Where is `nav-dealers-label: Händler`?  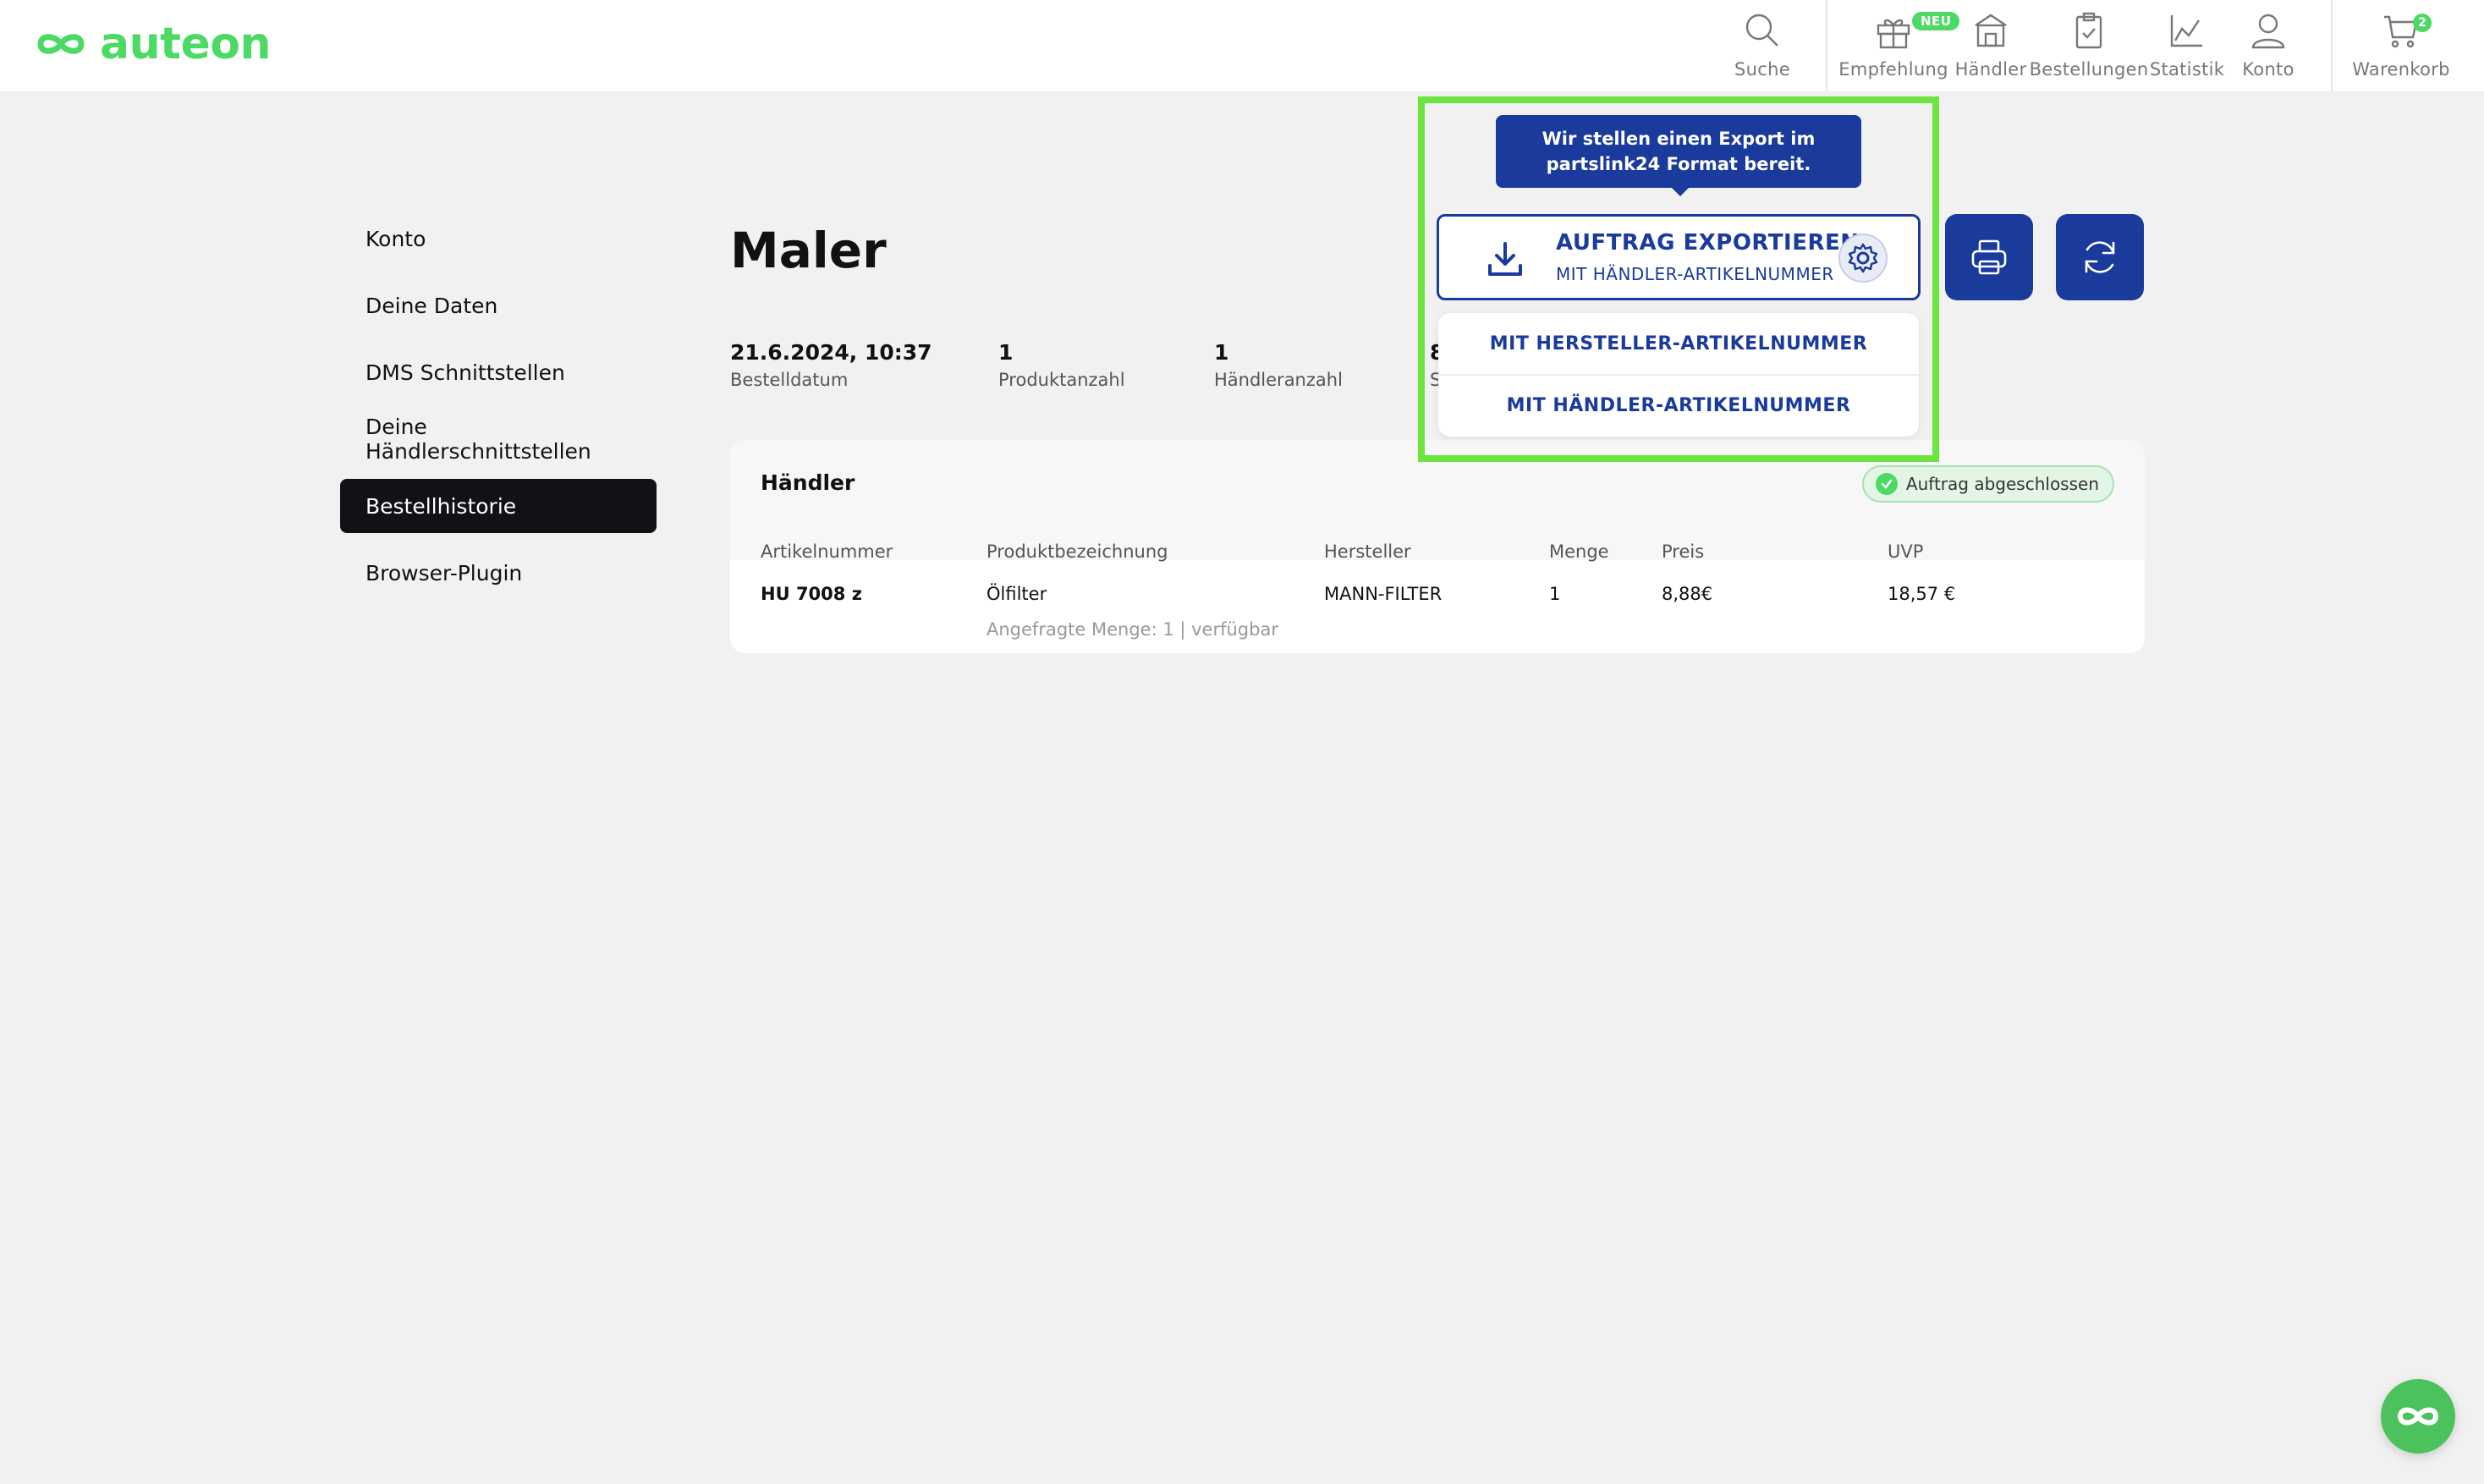
nav-dealers-label: Händler is located at coordinates (1990, 69).